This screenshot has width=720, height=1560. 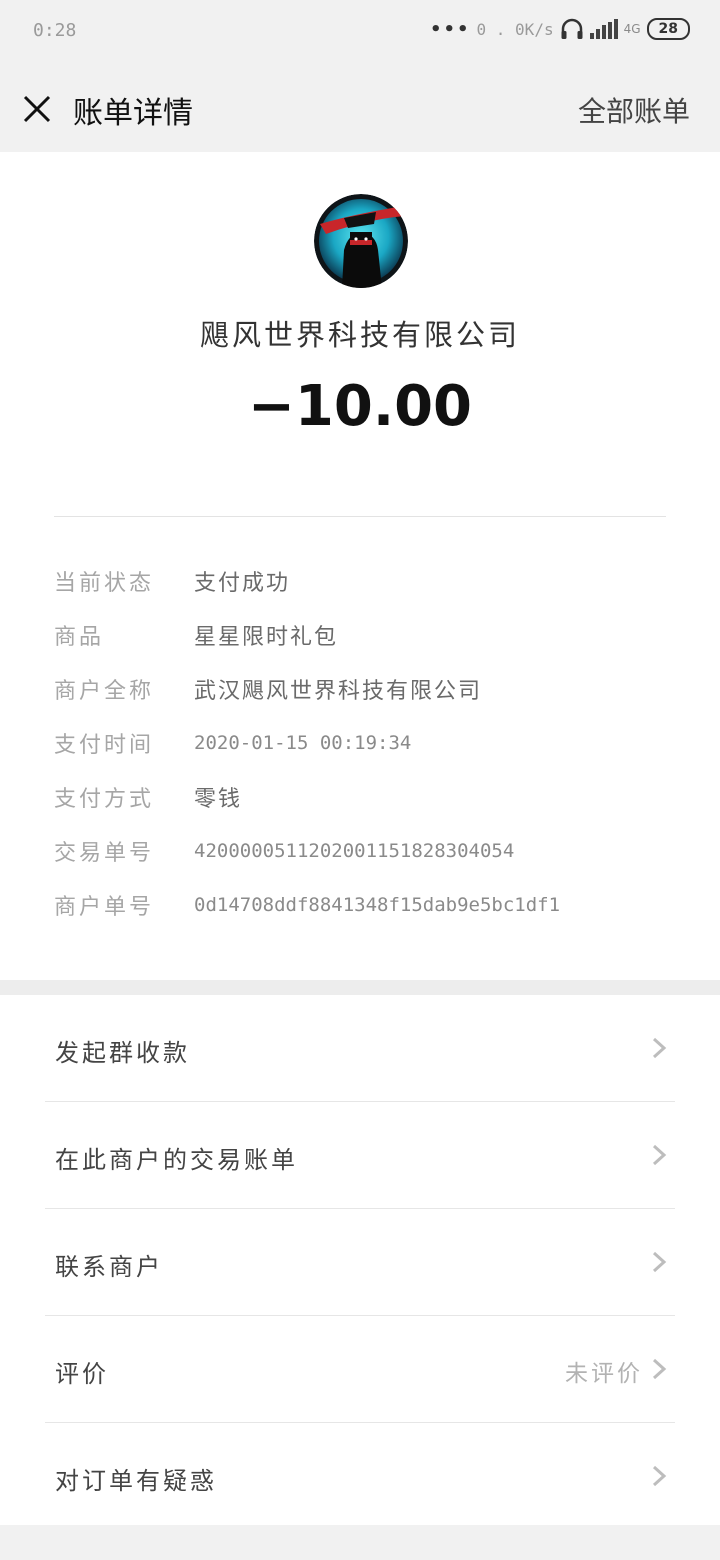 I want to click on action-label: 在此商户的交易账单, so click(x=176, y=1160).